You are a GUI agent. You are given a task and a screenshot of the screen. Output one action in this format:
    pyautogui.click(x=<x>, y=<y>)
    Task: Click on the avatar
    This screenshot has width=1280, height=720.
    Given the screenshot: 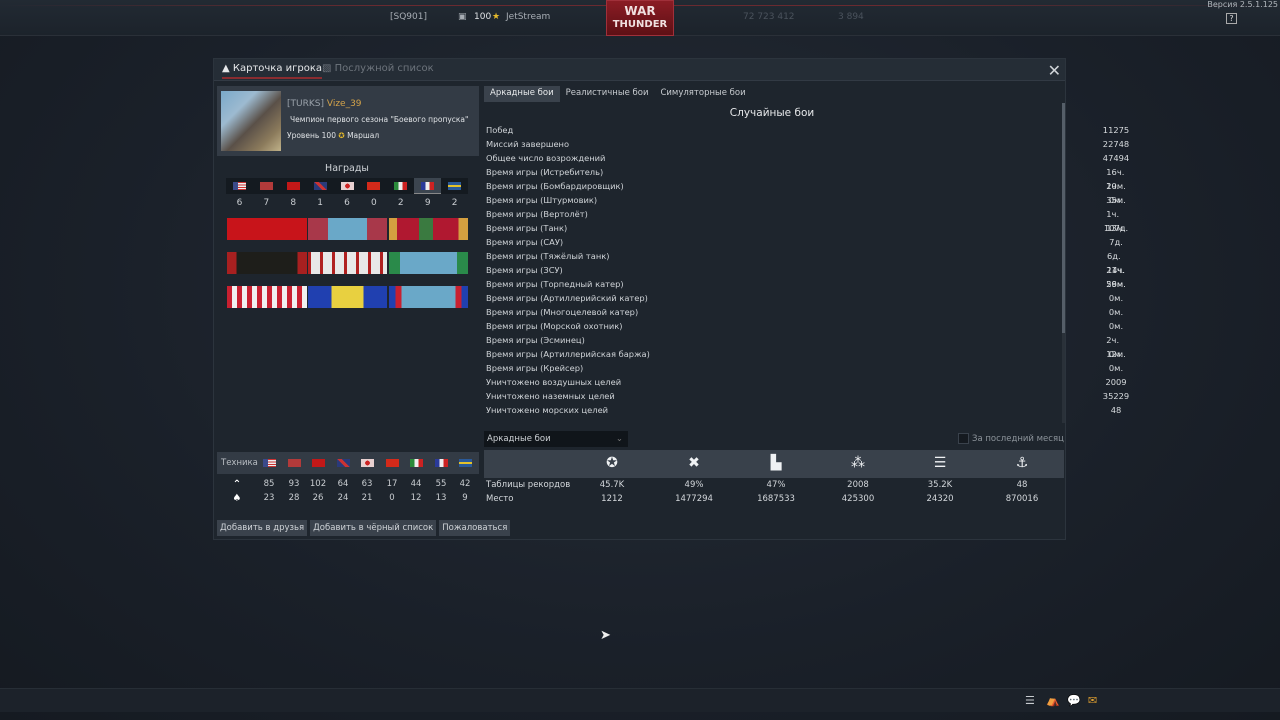 What is the action you would take?
    pyautogui.click(x=251, y=121)
    